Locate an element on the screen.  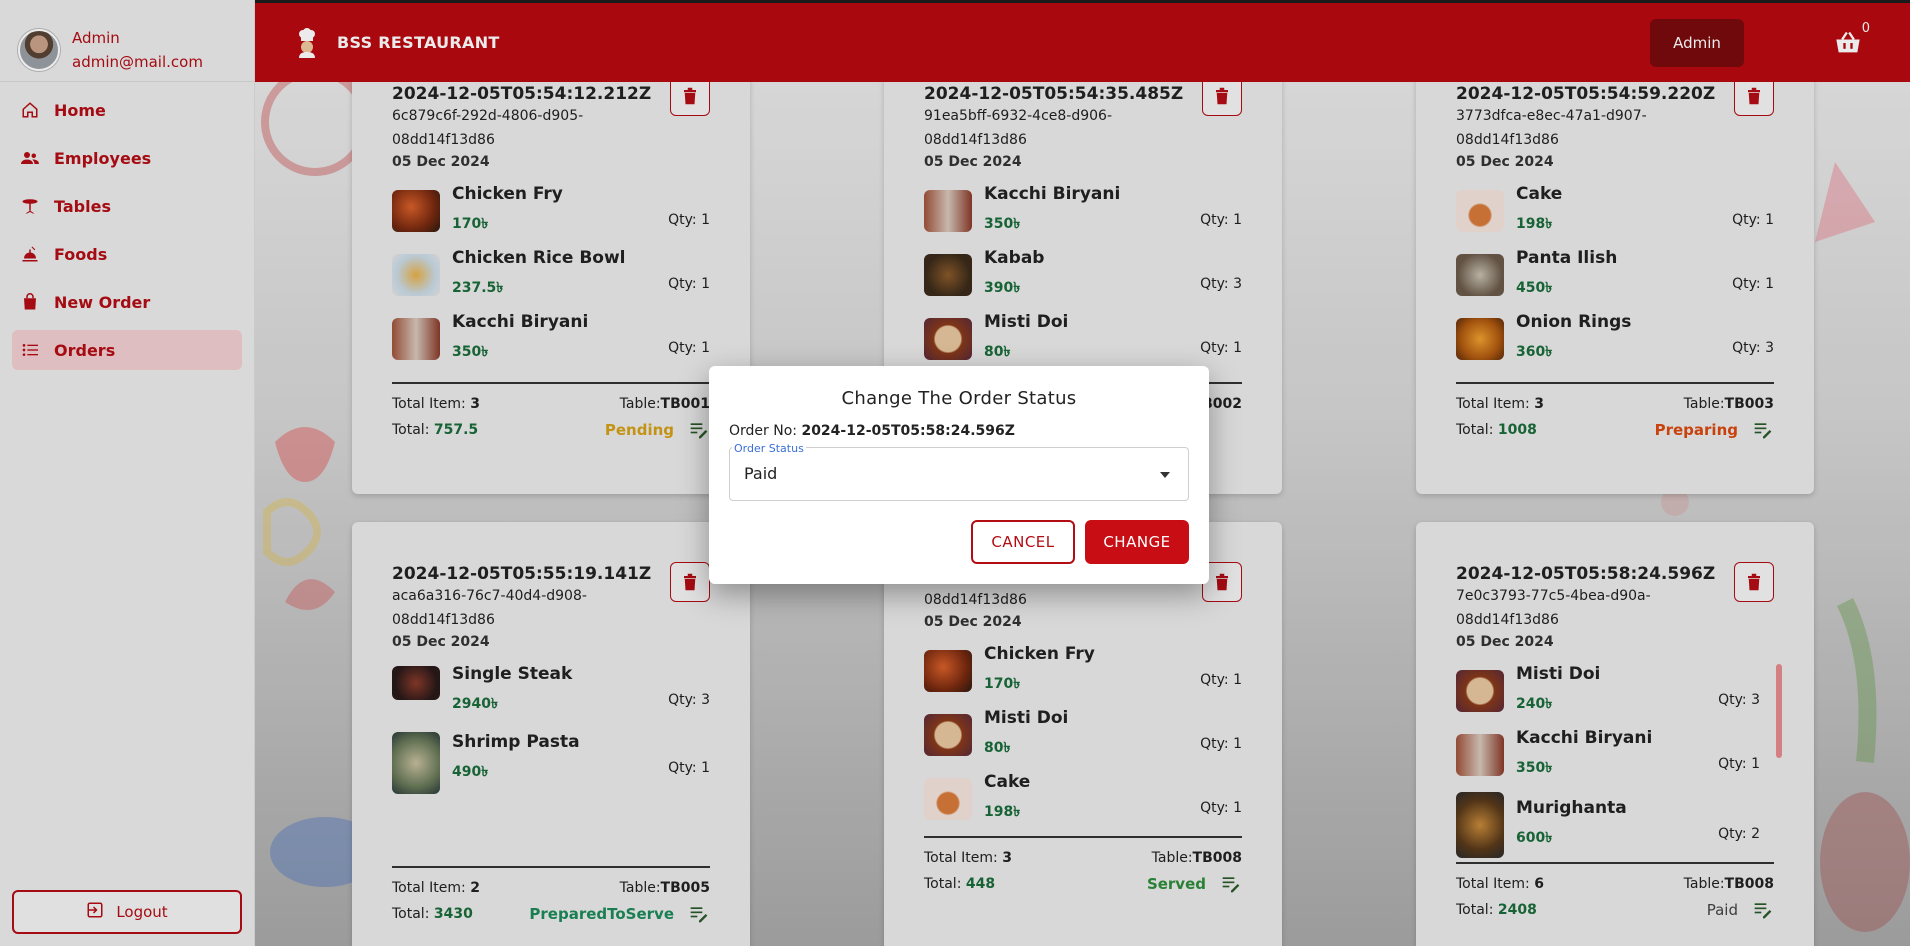
dialog-actions: CANCEL CHANGE is located at coordinates (1080, 542).